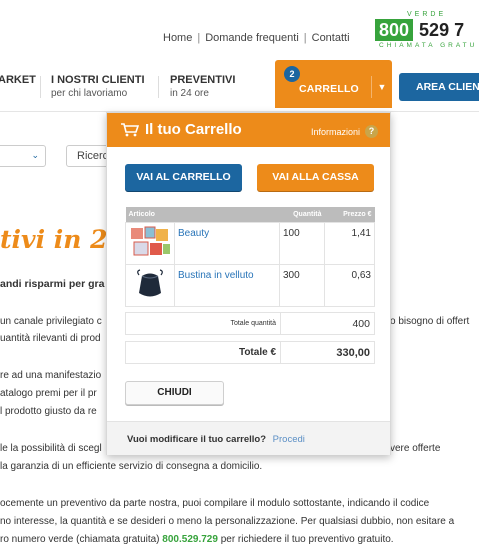 The image size is (479, 560). I want to click on column-header-qty: Quantità, so click(302, 214).